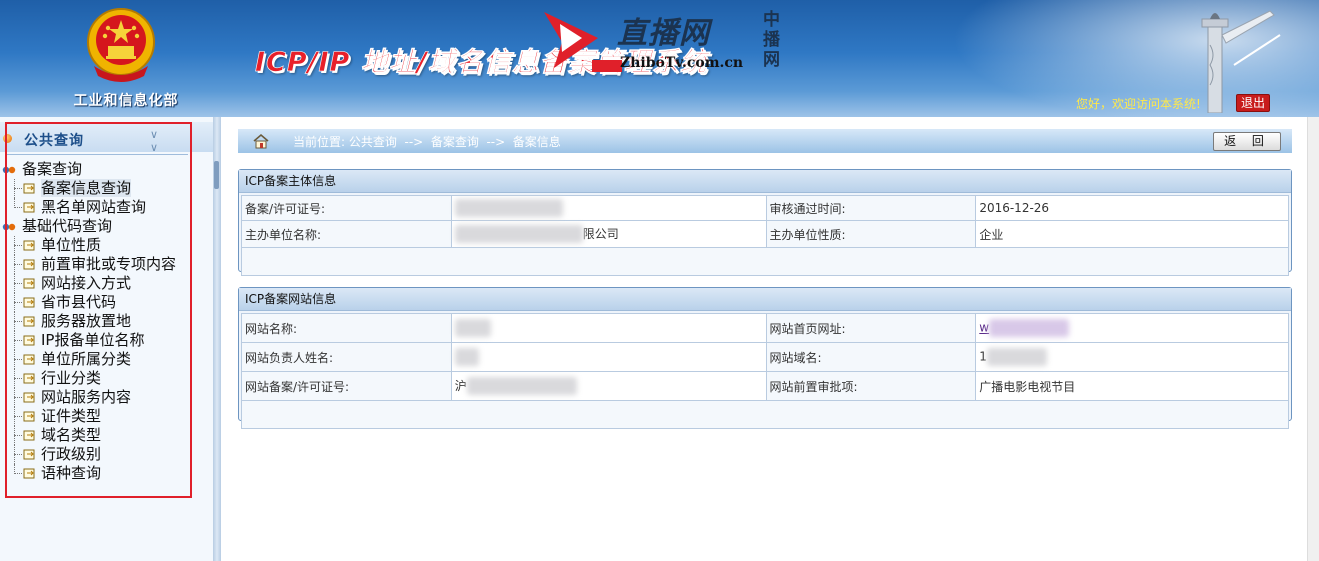  I want to click on field-value: w, so click(1132, 328).